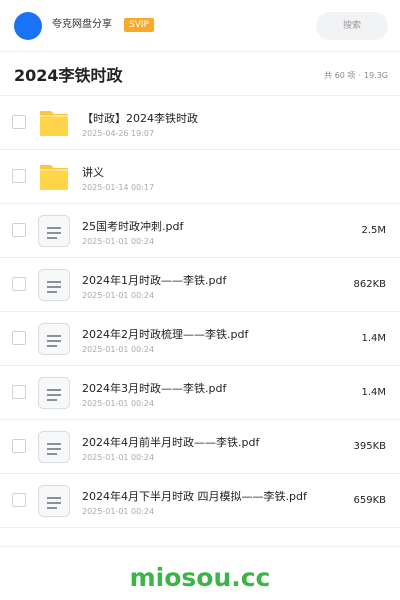 The height and width of the screenshot is (600, 400). Describe the element at coordinates (118, 133) in the screenshot. I see `file-date: 2025-04-26 19:07` at that location.